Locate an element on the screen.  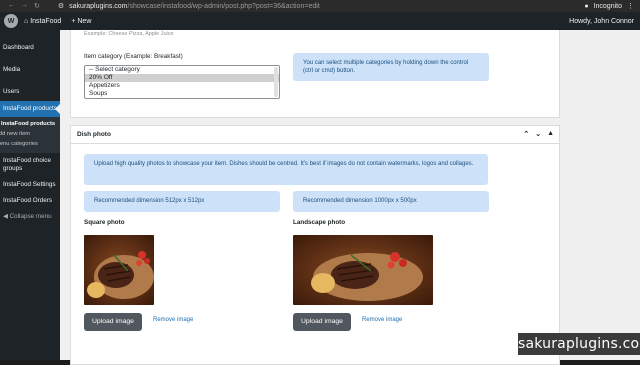
category-option: Soups is located at coordinates (182, 94).